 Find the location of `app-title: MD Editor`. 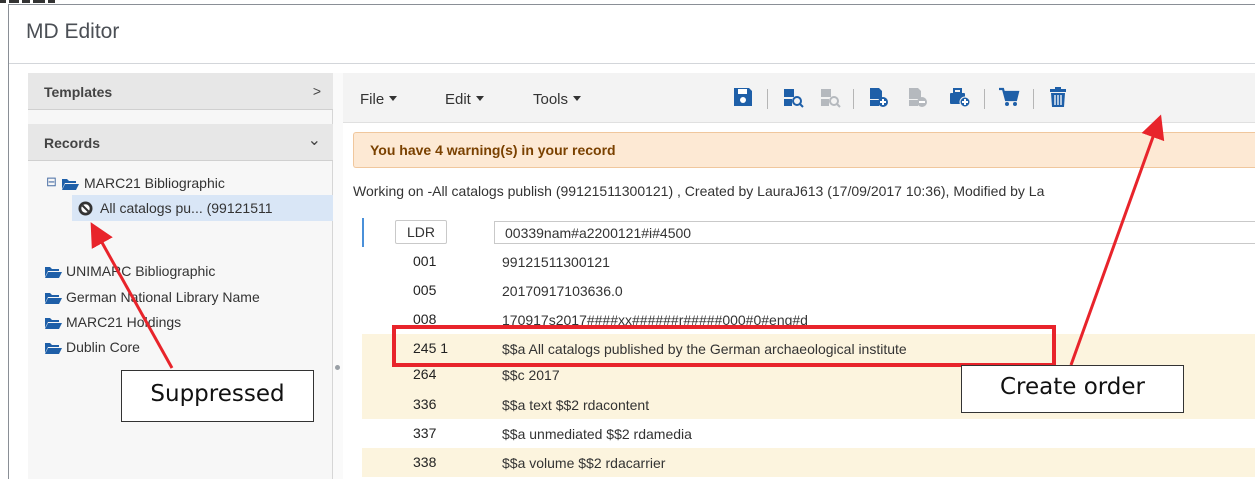

app-title: MD Editor is located at coordinates (73, 31).